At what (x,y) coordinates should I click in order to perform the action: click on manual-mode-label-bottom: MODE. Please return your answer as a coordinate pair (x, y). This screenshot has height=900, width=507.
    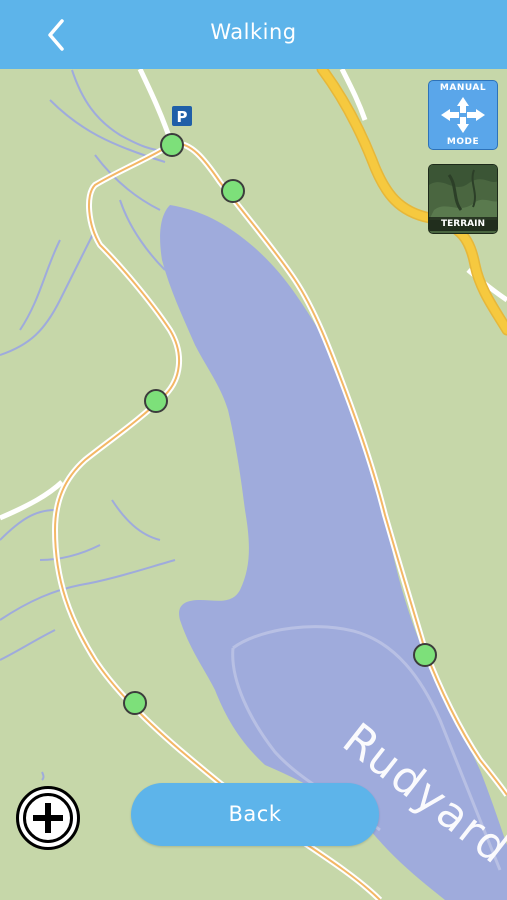
    Looking at the image, I should click on (463, 142).